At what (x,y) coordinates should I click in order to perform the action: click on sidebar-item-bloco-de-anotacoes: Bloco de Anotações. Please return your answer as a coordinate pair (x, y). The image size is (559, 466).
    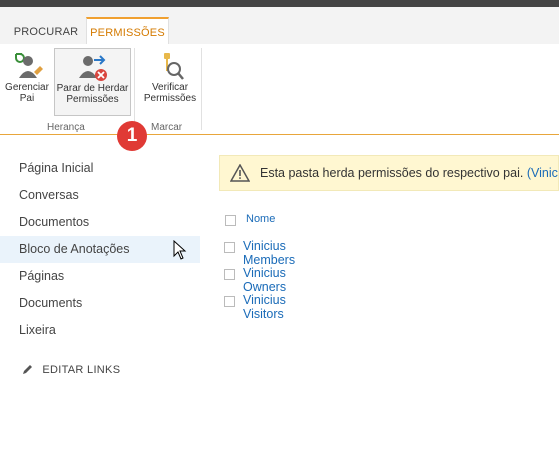
    Looking at the image, I should click on (100, 249).